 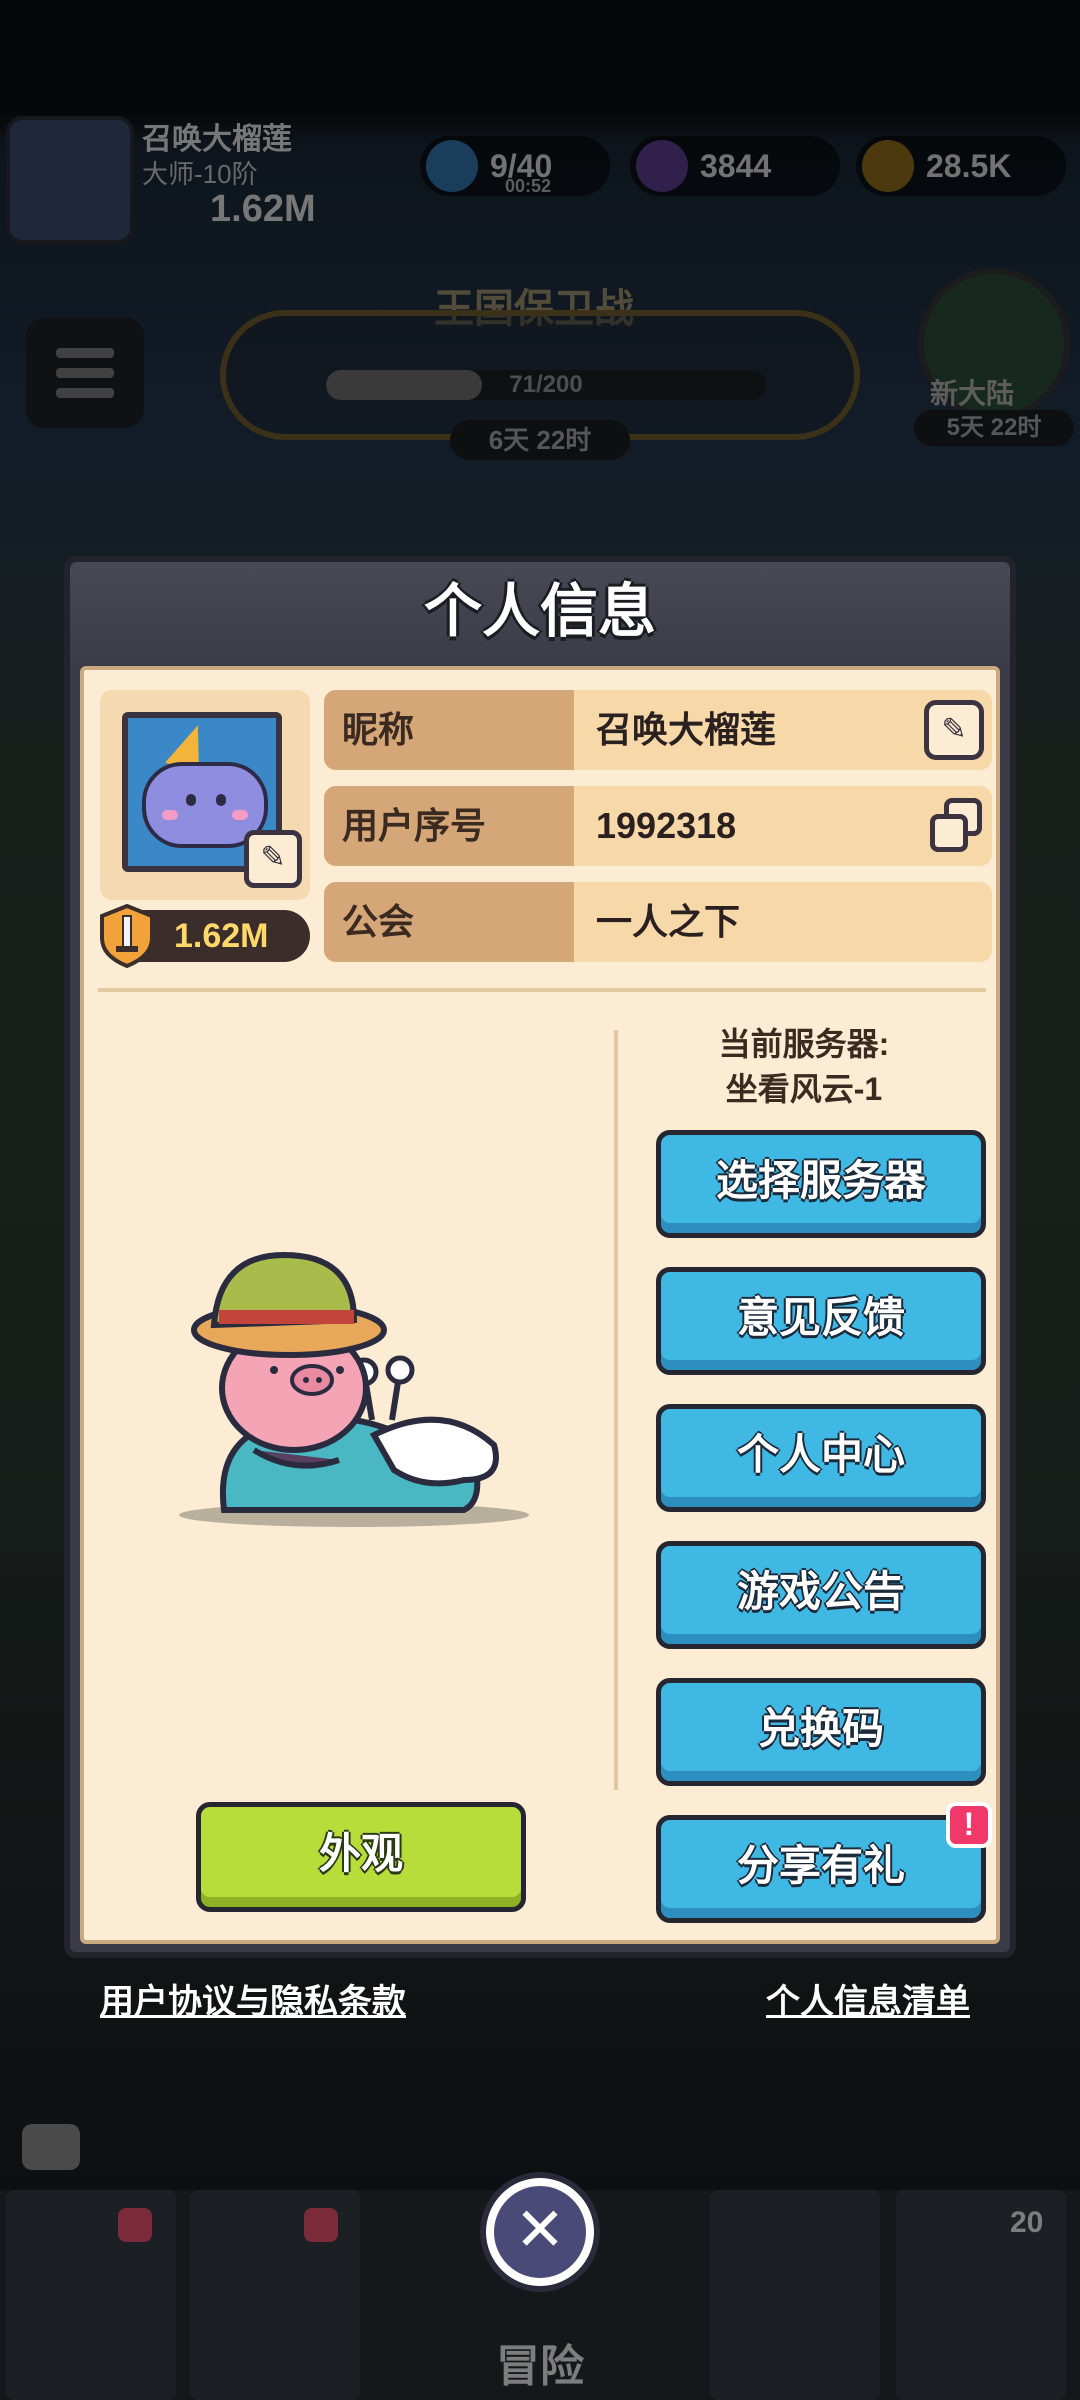 I want to click on avatar-container: ✎, so click(x=205, y=795).